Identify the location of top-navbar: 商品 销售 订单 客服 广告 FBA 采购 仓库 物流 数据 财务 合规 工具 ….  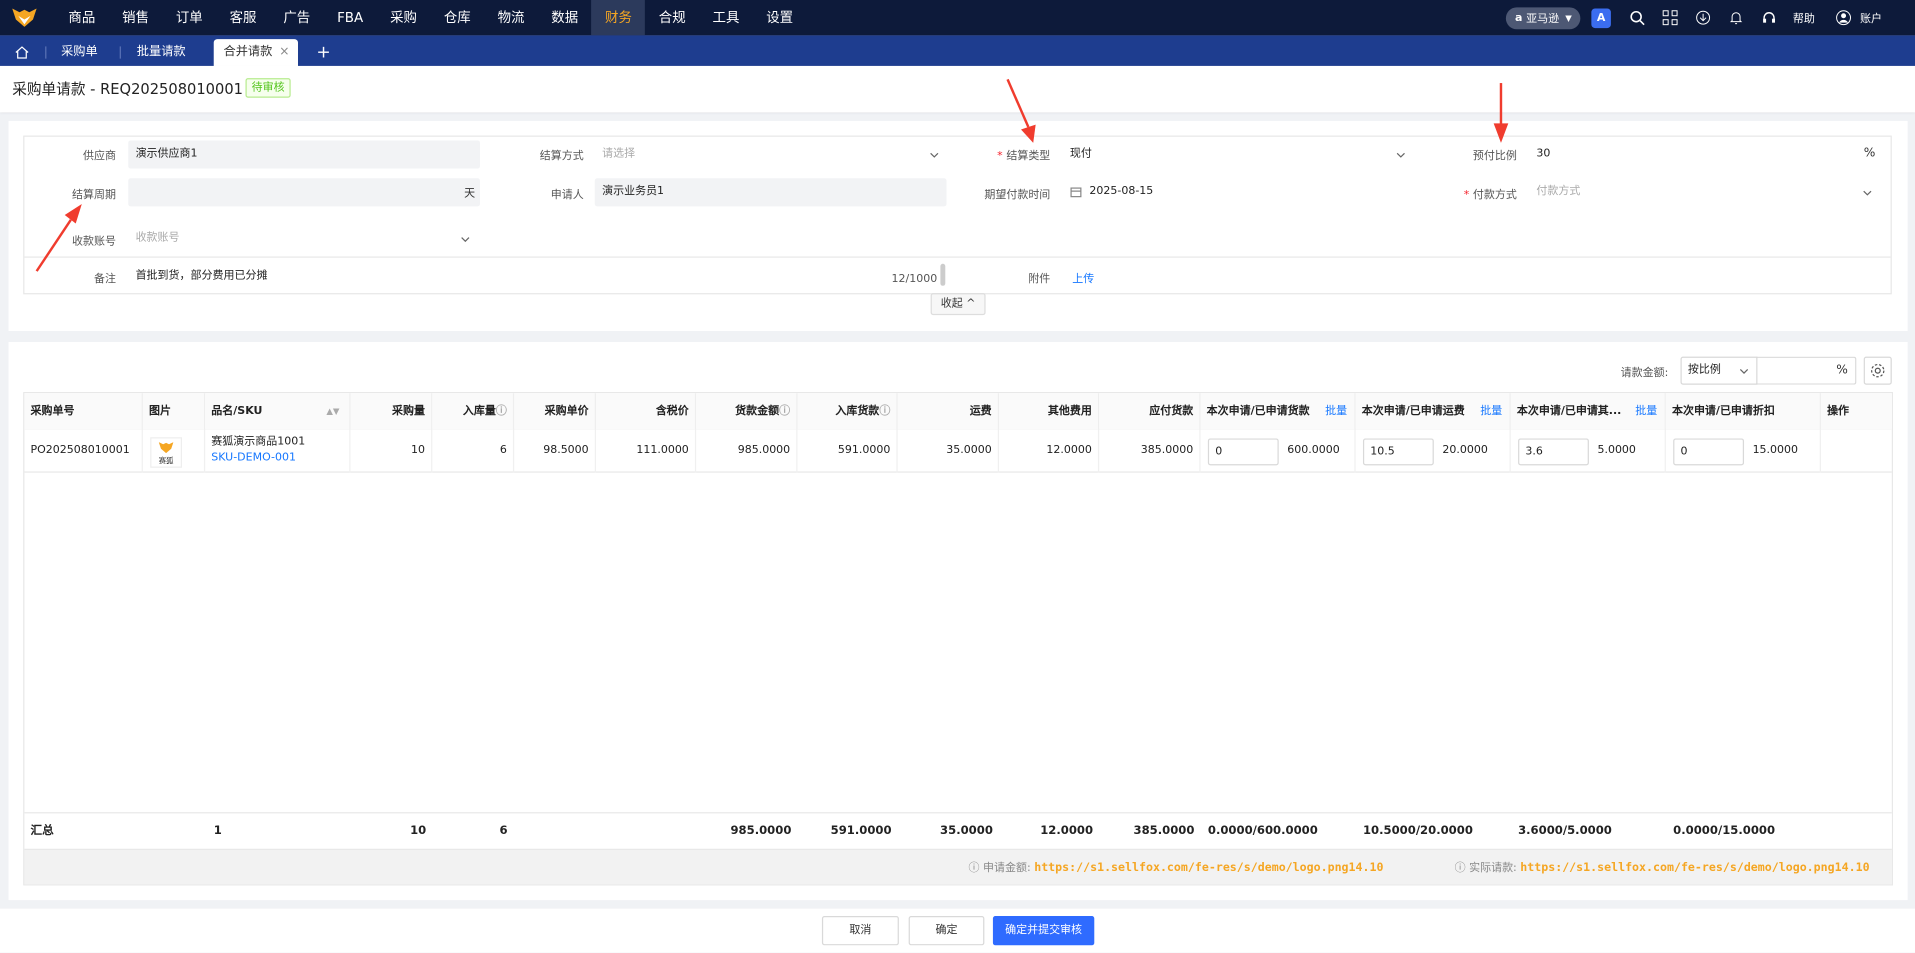
(957, 18).